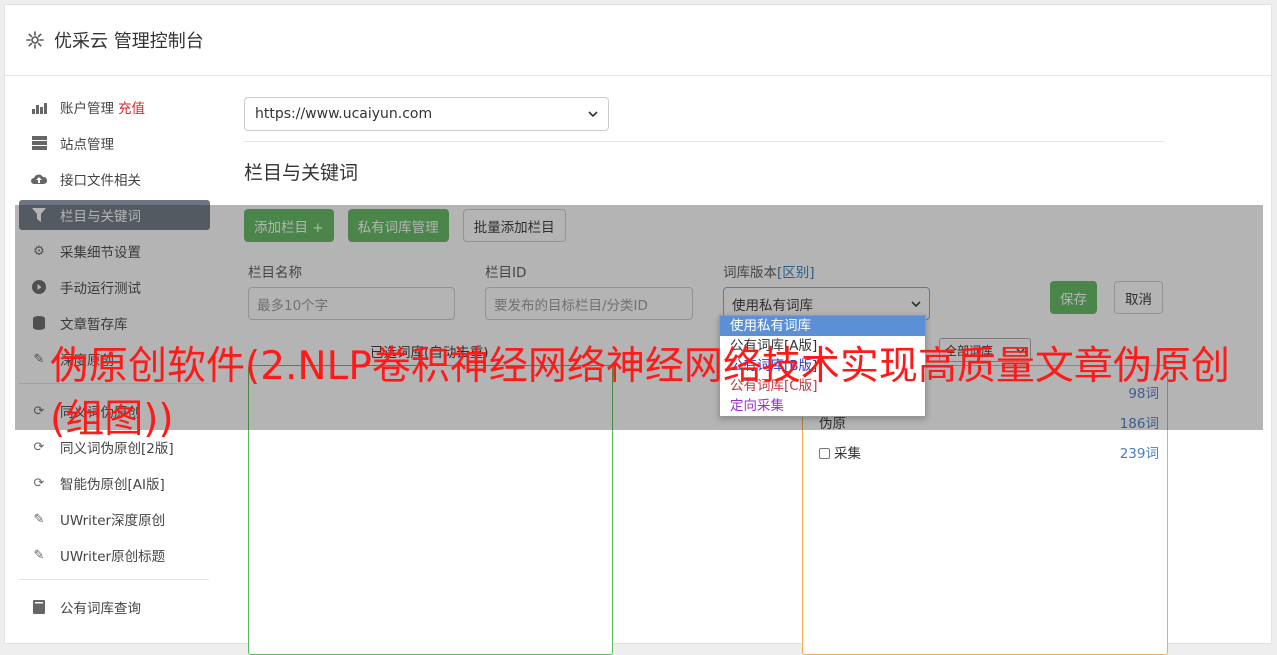 The width and height of the screenshot is (1277, 655). Describe the element at coordinates (131, 107) in the screenshot. I see `recharge-link: 充值` at that location.